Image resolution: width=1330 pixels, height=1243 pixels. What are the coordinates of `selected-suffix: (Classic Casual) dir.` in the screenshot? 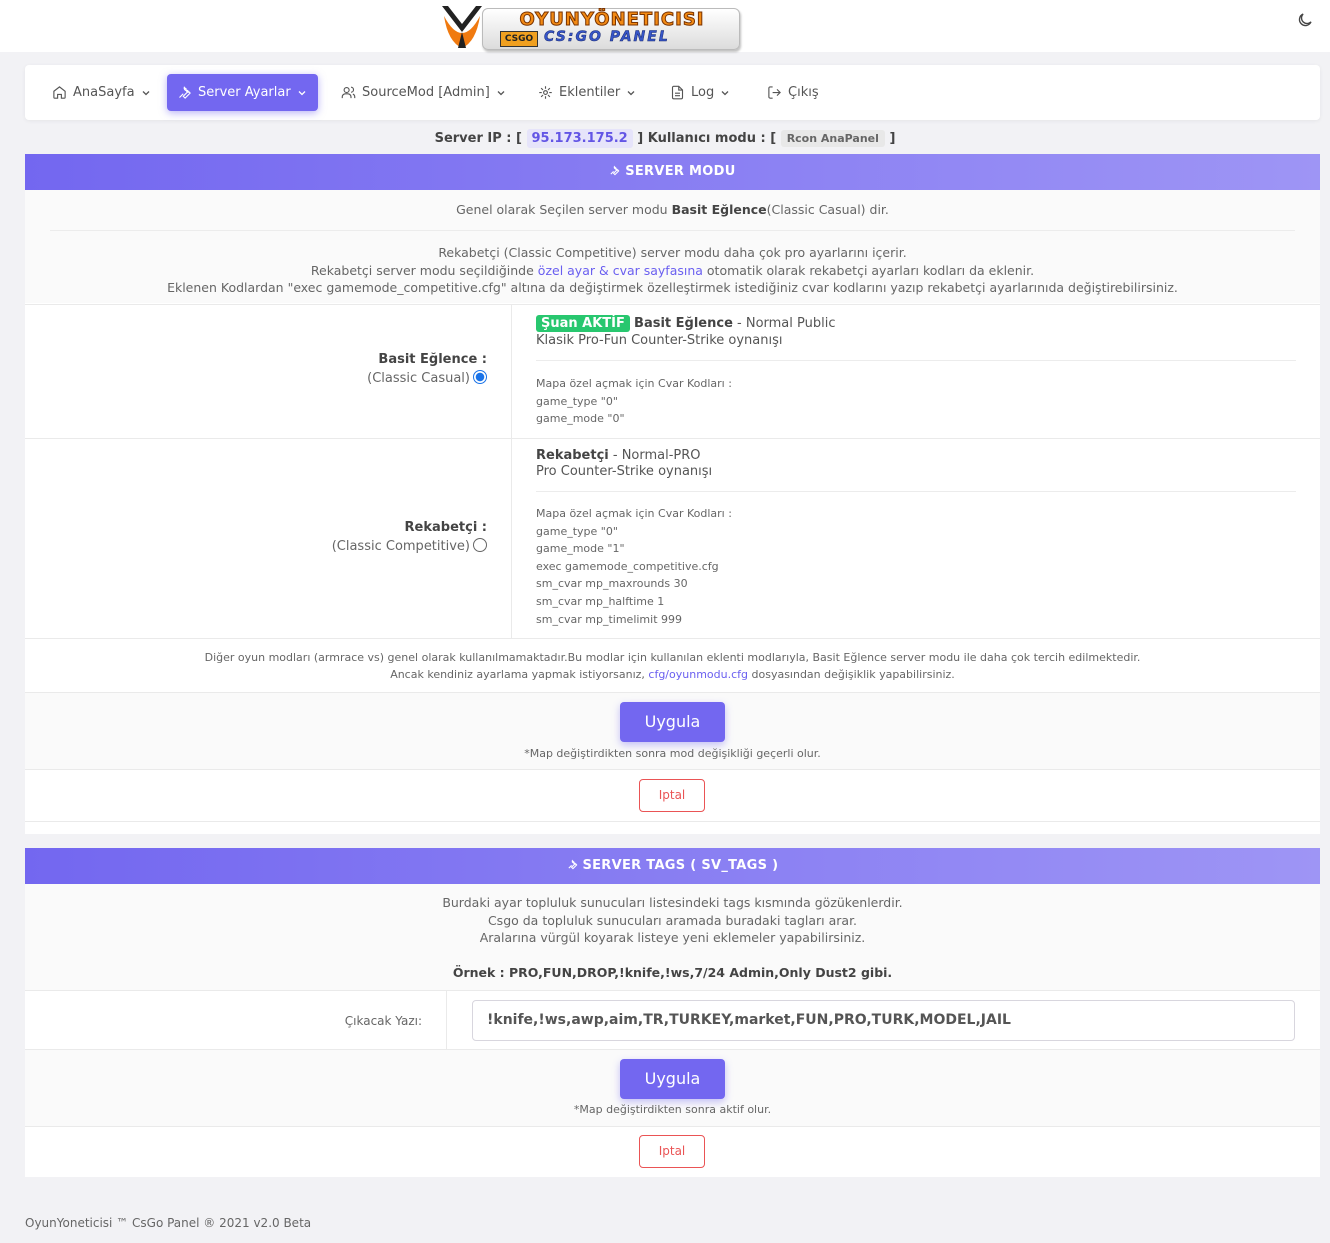 It's located at (827, 209).